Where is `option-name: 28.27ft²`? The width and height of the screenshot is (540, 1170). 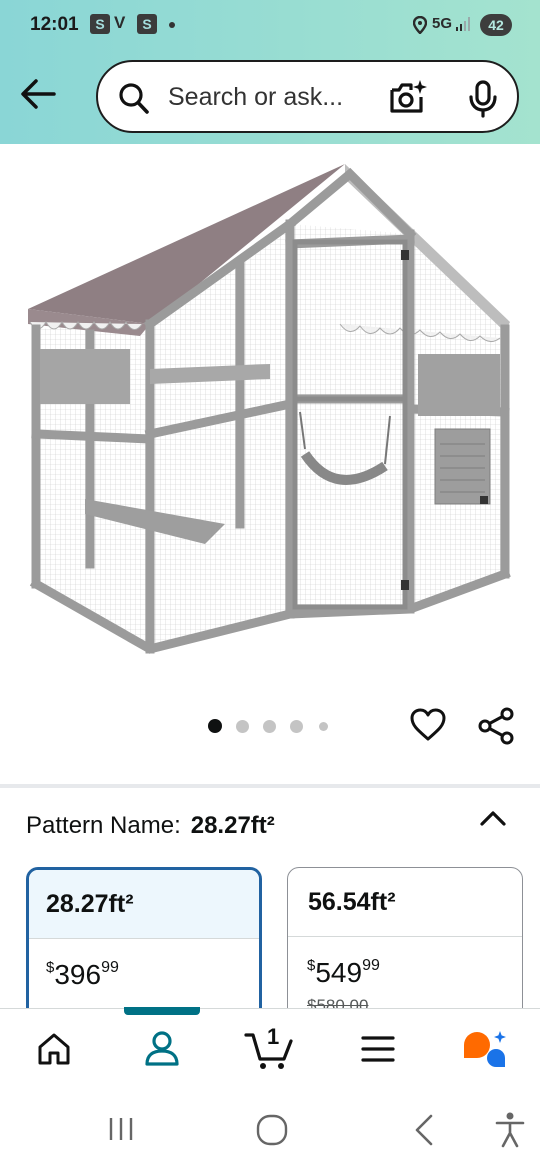
option-name: 28.27ft² is located at coordinates (144, 904).